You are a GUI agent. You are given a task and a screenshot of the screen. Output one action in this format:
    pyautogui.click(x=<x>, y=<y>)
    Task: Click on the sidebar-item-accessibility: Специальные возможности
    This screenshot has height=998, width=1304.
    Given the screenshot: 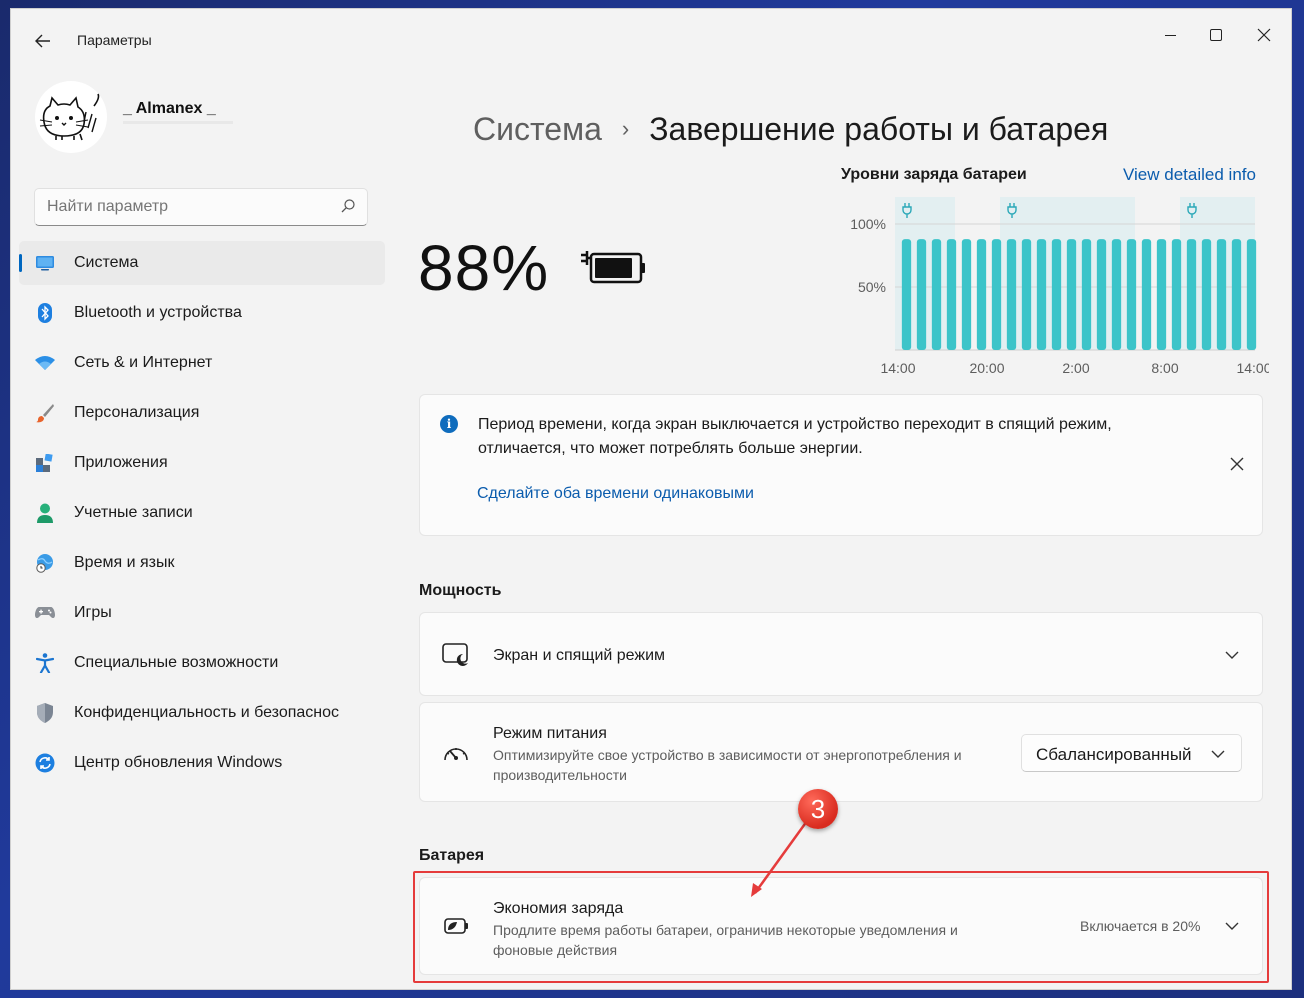 What is the action you would take?
    pyautogui.click(x=202, y=663)
    